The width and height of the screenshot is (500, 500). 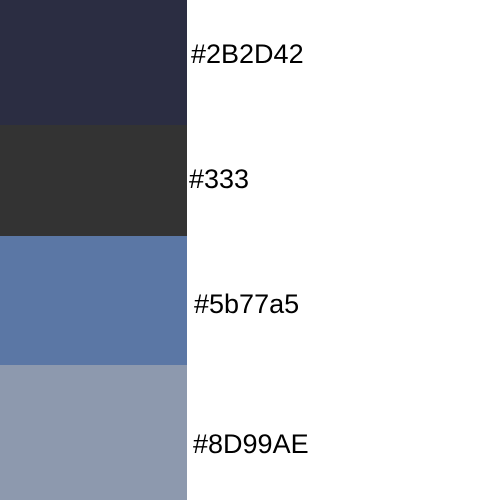 What do you see at coordinates (247, 304) in the screenshot?
I see `color-code-label: #5b77a5` at bounding box center [247, 304].